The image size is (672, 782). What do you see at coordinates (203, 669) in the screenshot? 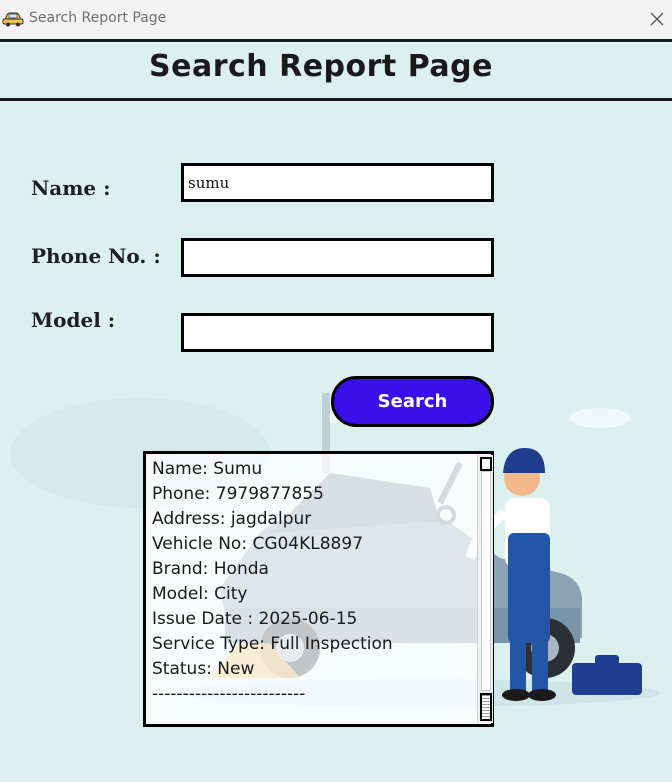
I see `result-line: Status: New` at bounding box center [203, 669].